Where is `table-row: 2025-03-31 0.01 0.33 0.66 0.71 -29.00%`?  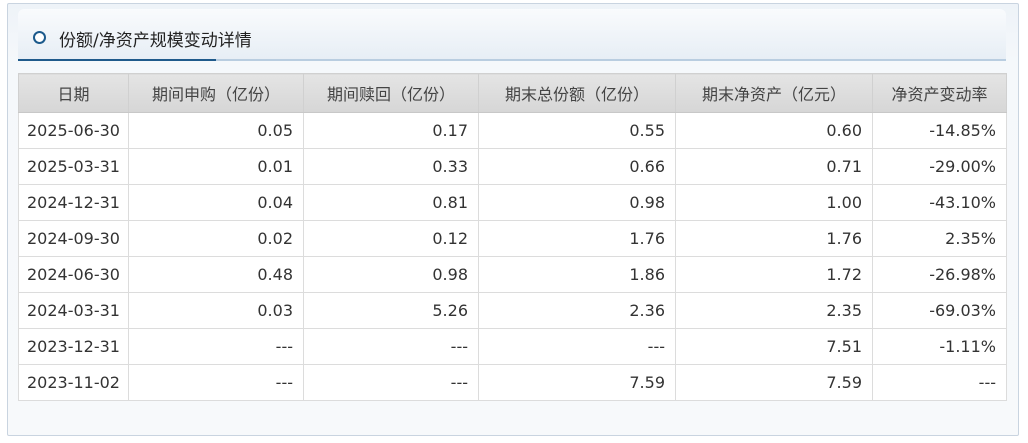 table-row: 2025-03-31 0.01 0.33 0.66 0.71 -29.00% is located at coordinates (512, 166).